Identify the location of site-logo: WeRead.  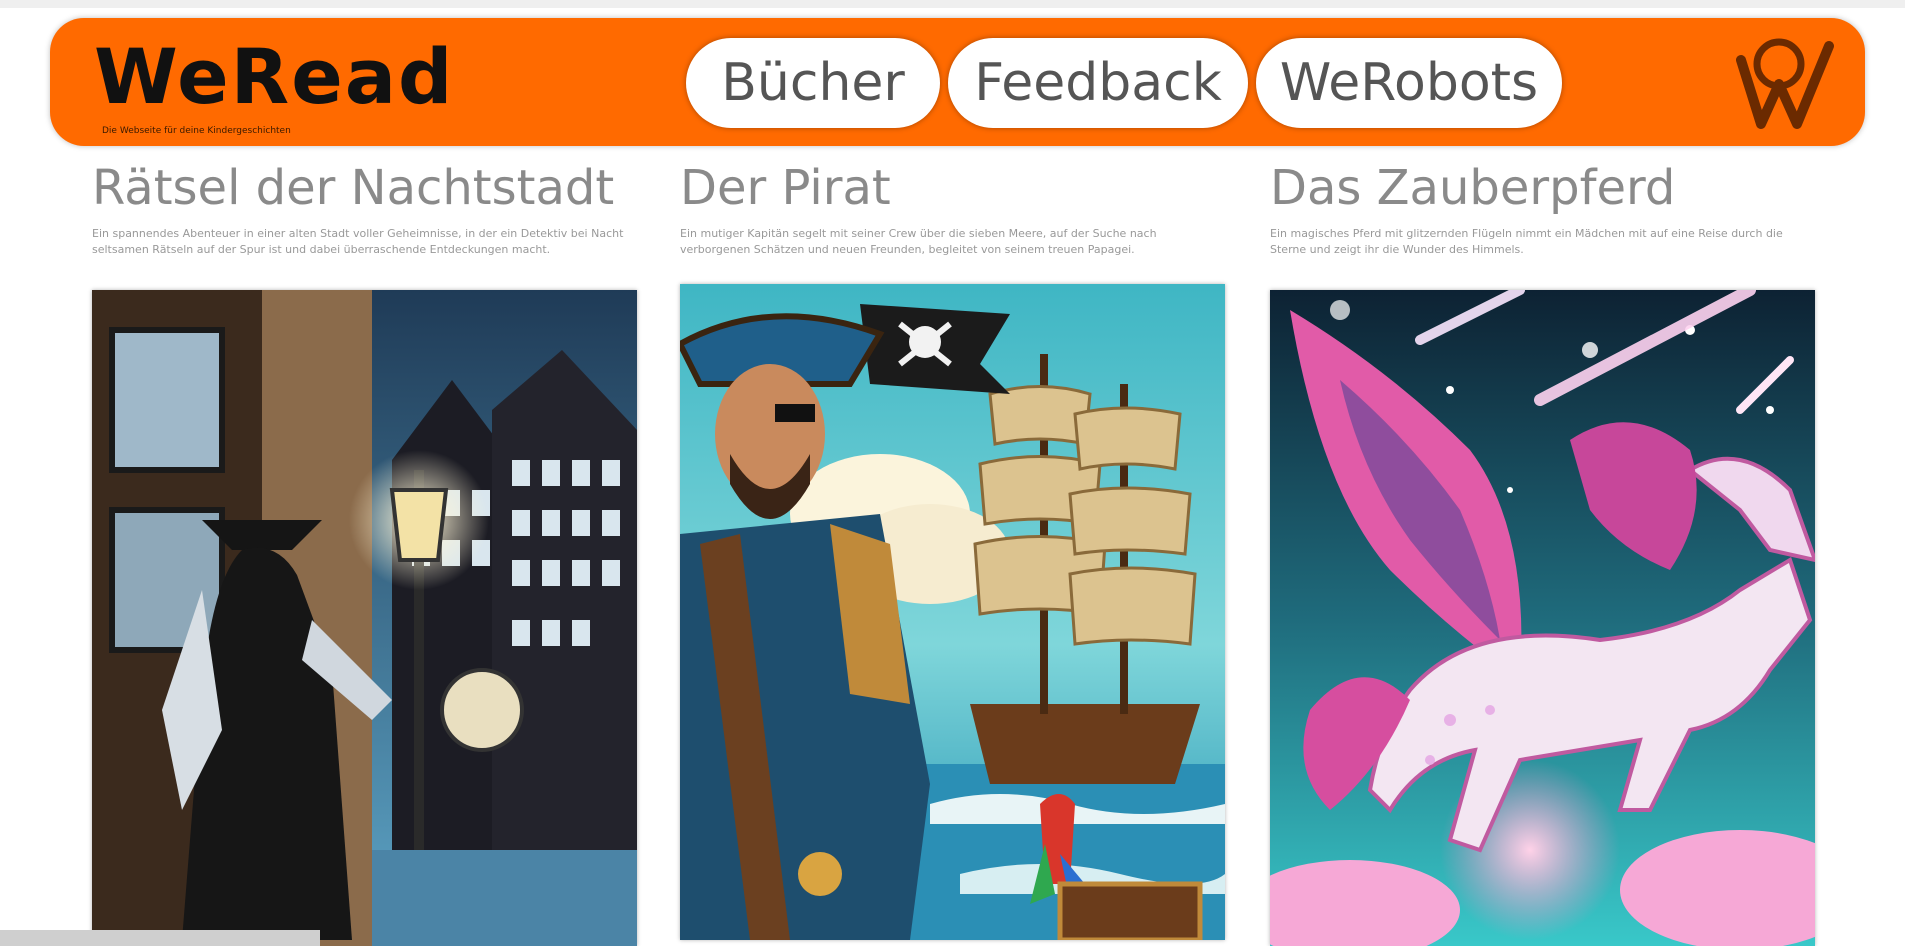
(274, 77).